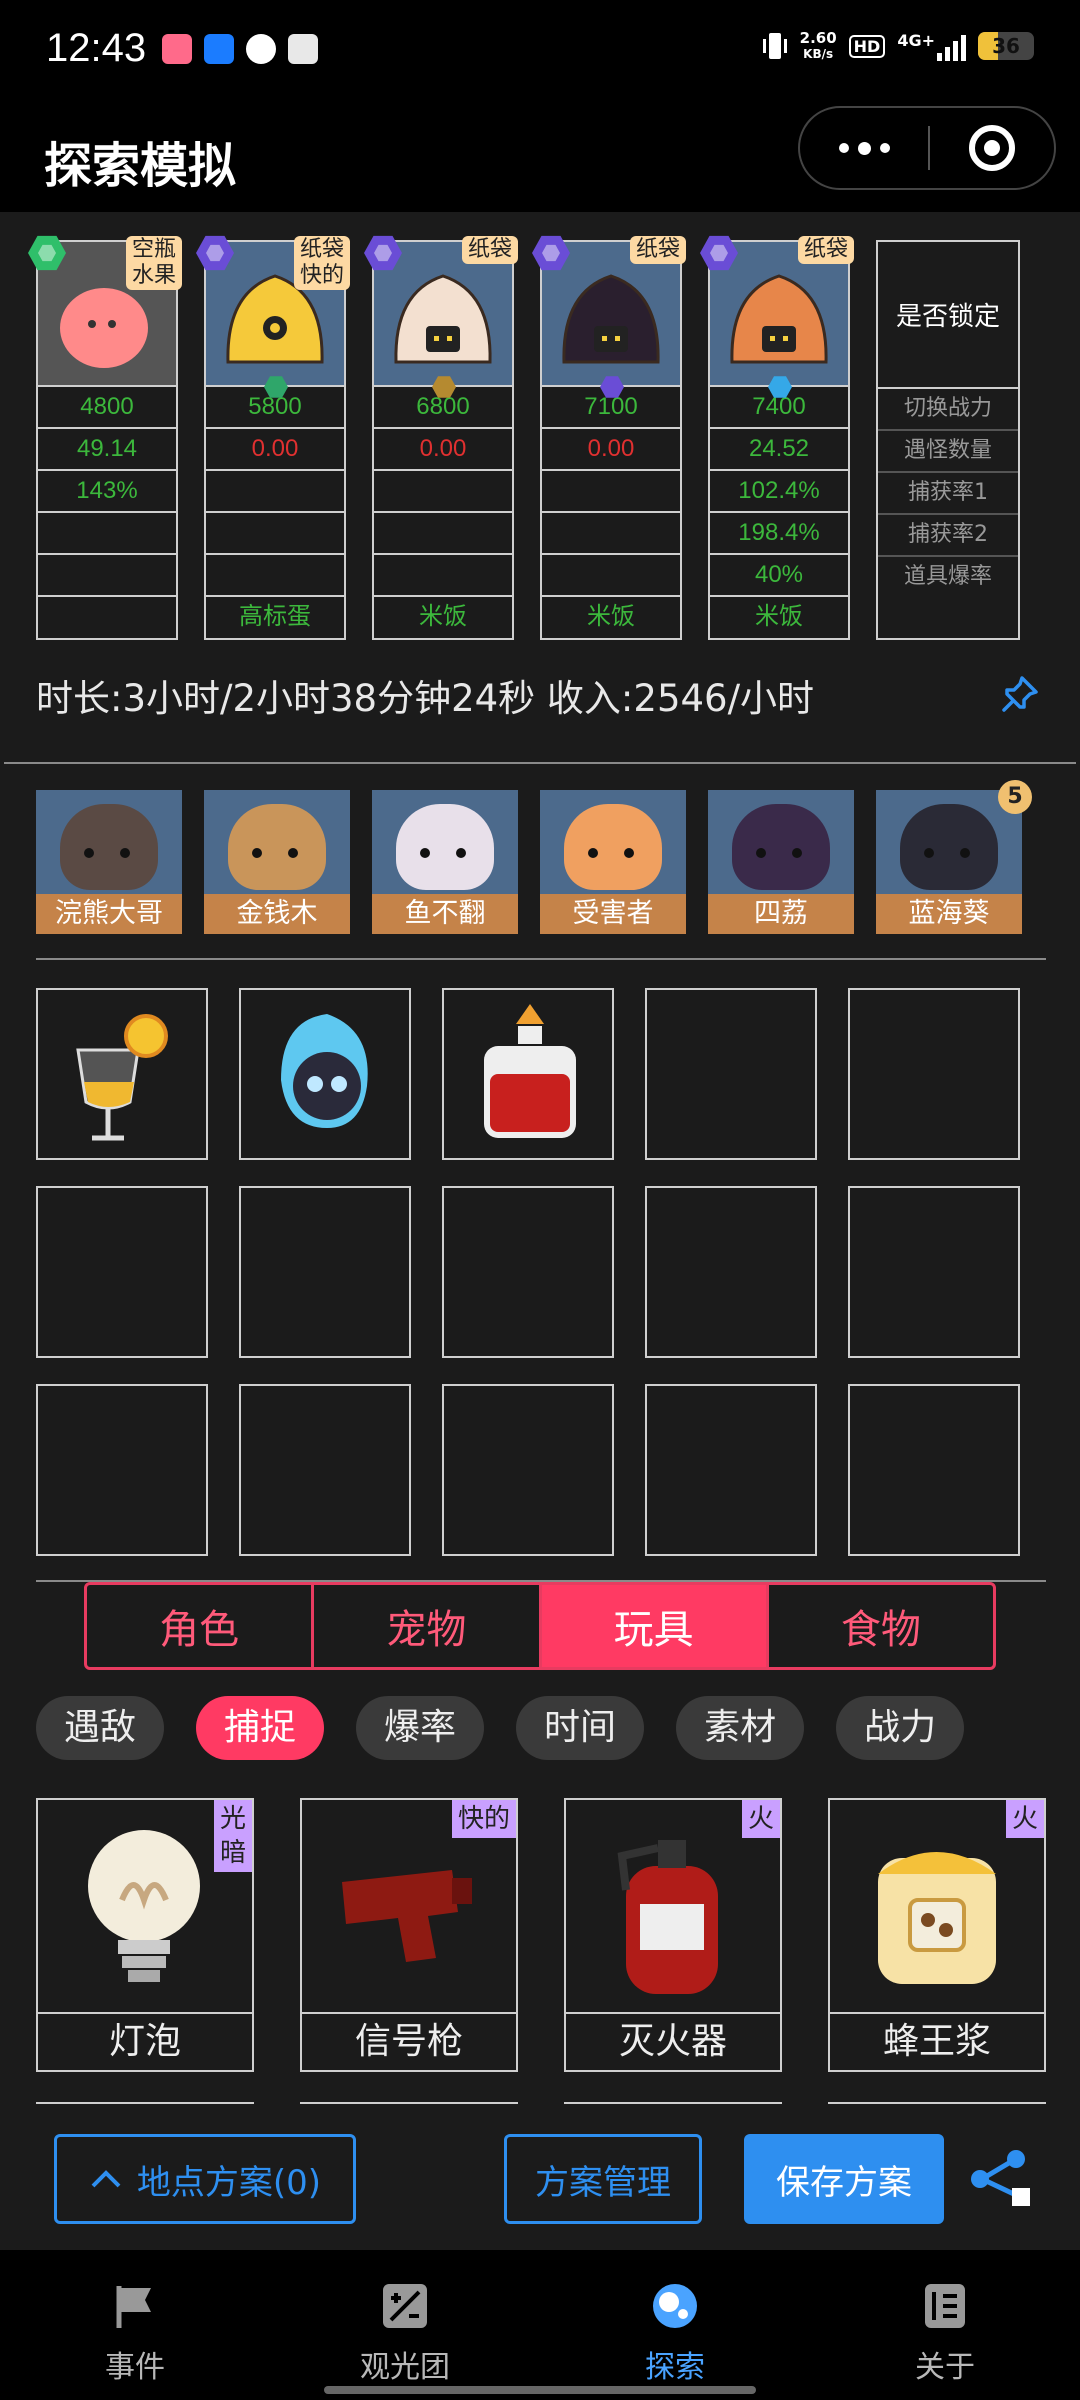  Describe the element at coordinates (201, 1626) in the screenshot. I see `category-tab: 角色` at that location.